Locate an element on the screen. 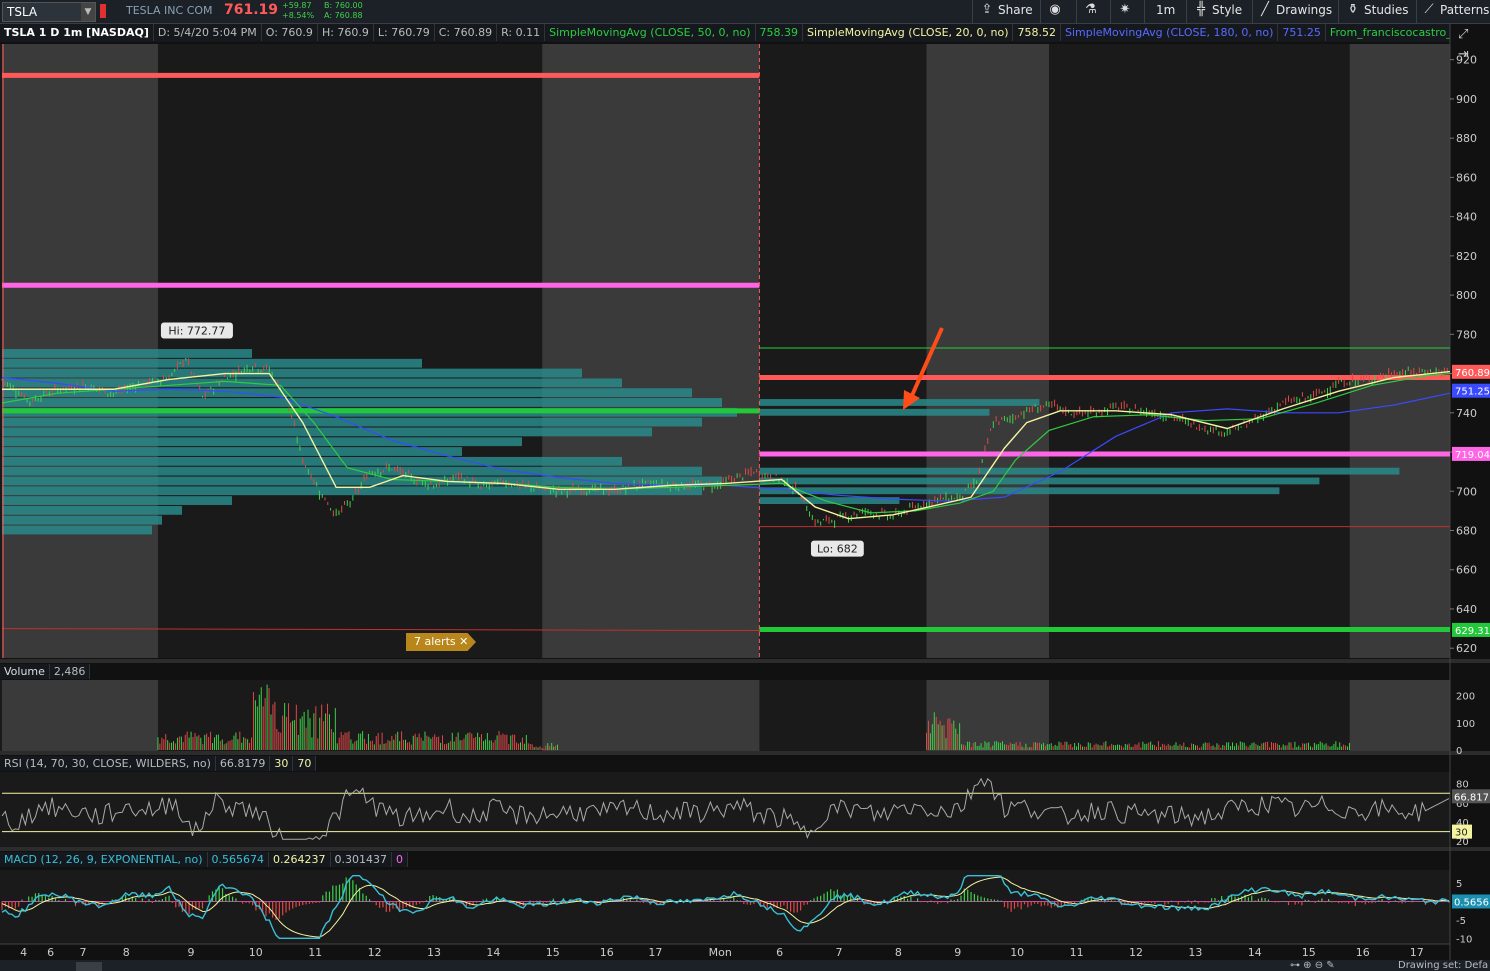 The width and height of the screenshot is (1490, 971). y-tick-label: 660 is located at coordinates (1466, 570).